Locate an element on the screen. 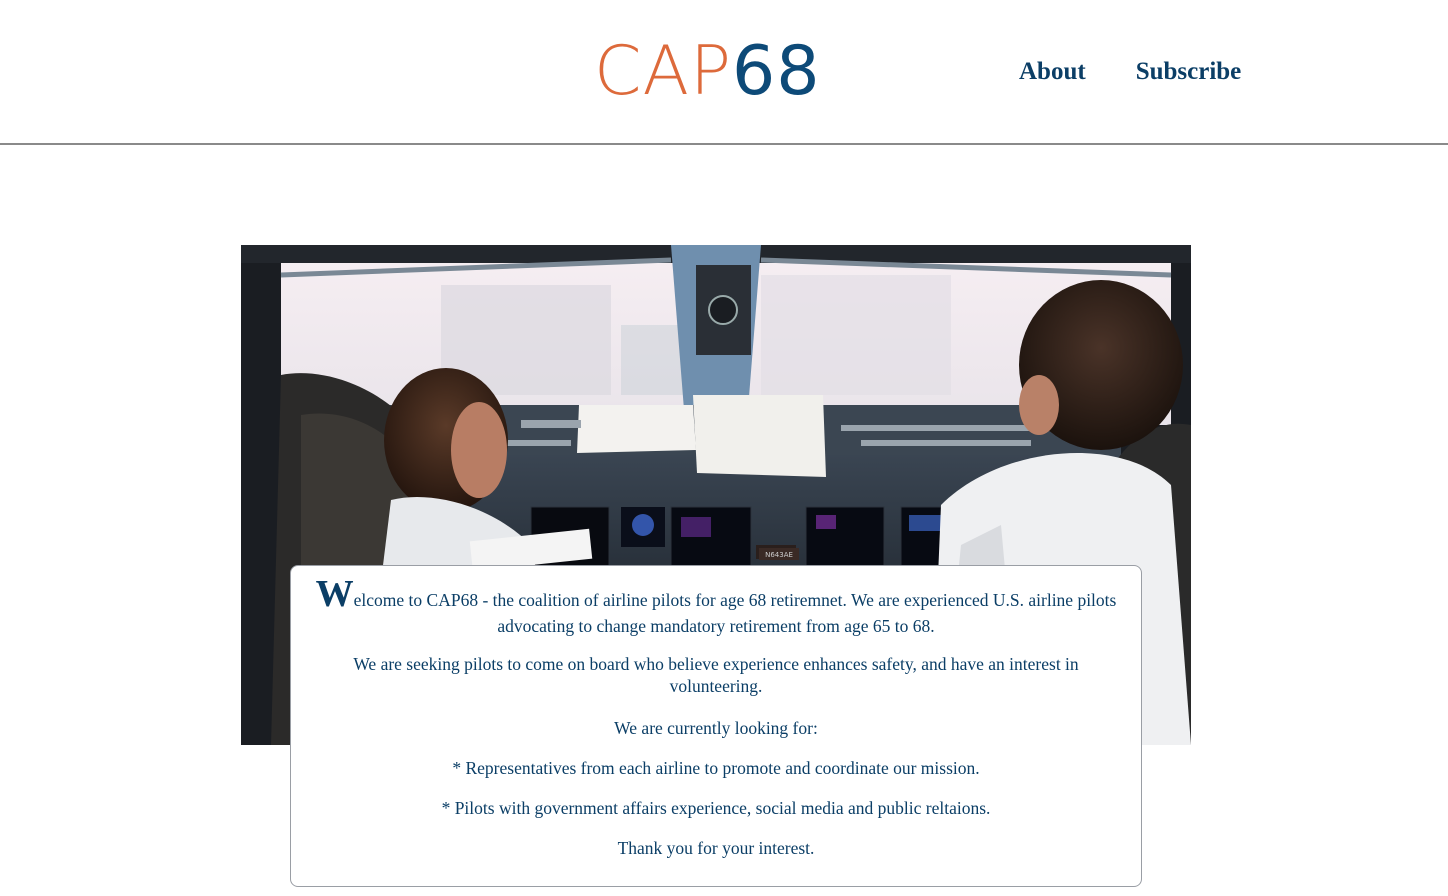 The width and height of the screenshot is (1448, 896). nav-subscribe-link: Subscribe is located at coordinates (1189, 72).